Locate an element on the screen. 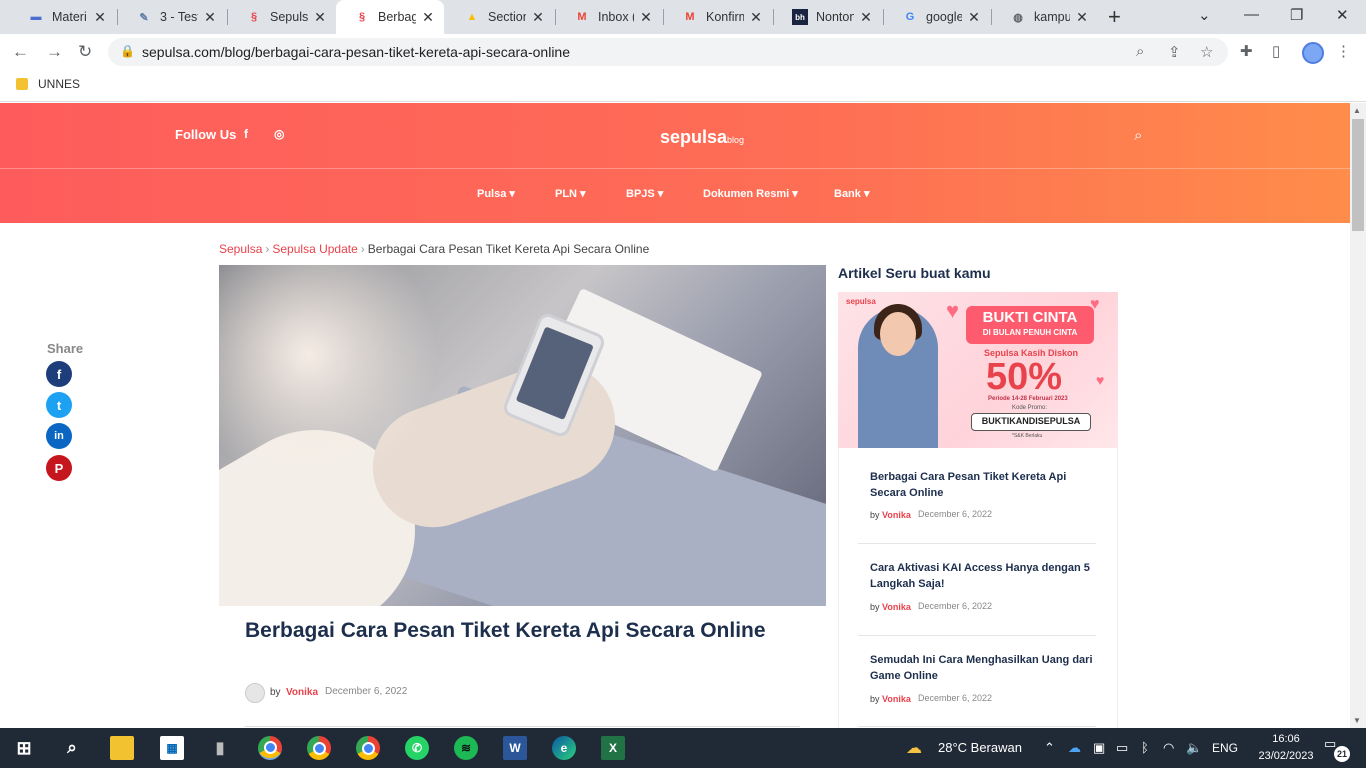 This screenshot has width=1366, height=768. tab-search-icon: ⌄ is located at coordinates (1204, 15).